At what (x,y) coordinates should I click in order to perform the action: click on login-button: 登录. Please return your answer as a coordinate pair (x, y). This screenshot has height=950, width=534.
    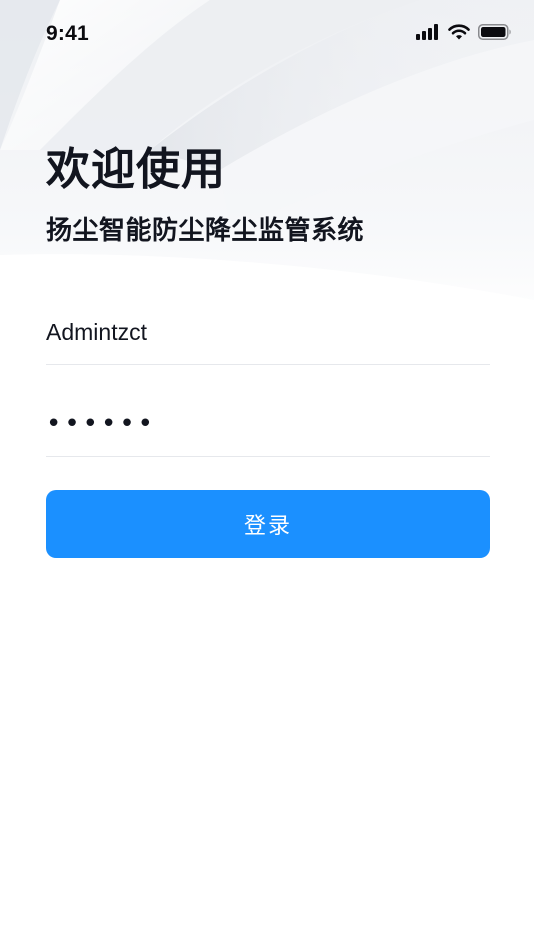
    Looking at the image, I should click on (268, 524).